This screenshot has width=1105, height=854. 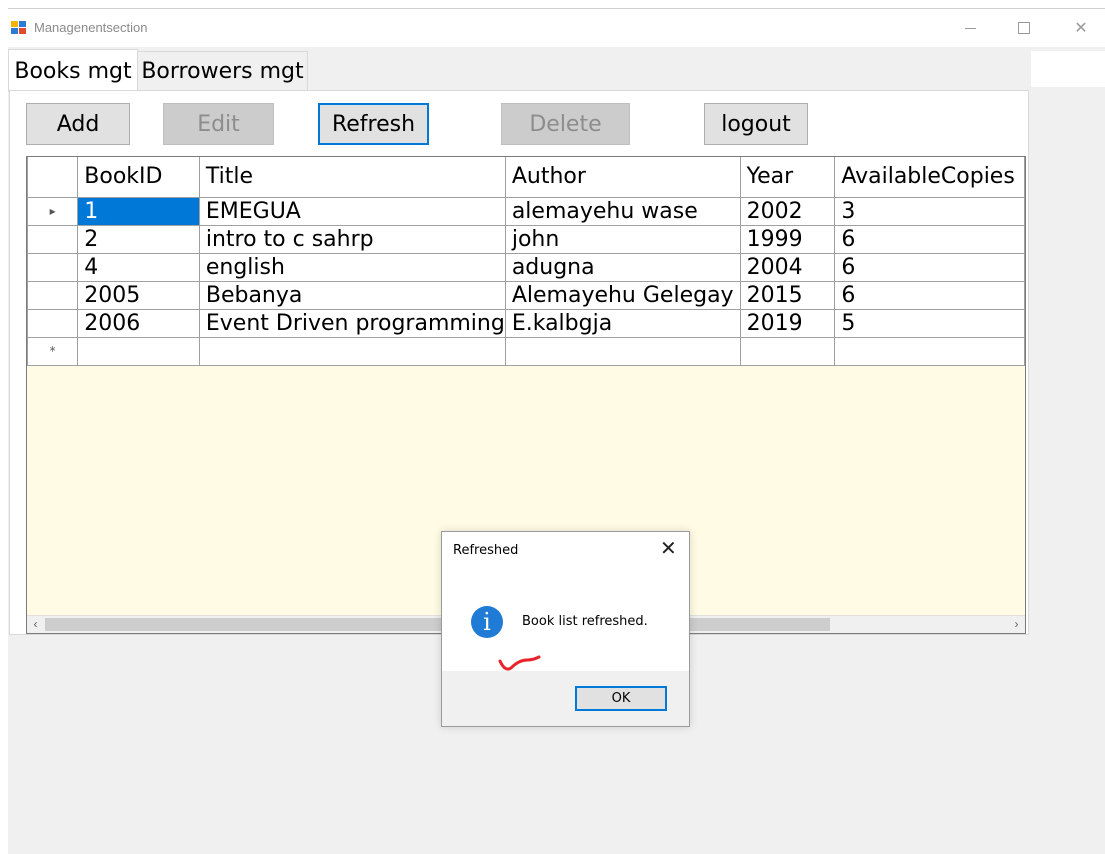 I want to click on maximize-button, so click(x=1024, y=28).